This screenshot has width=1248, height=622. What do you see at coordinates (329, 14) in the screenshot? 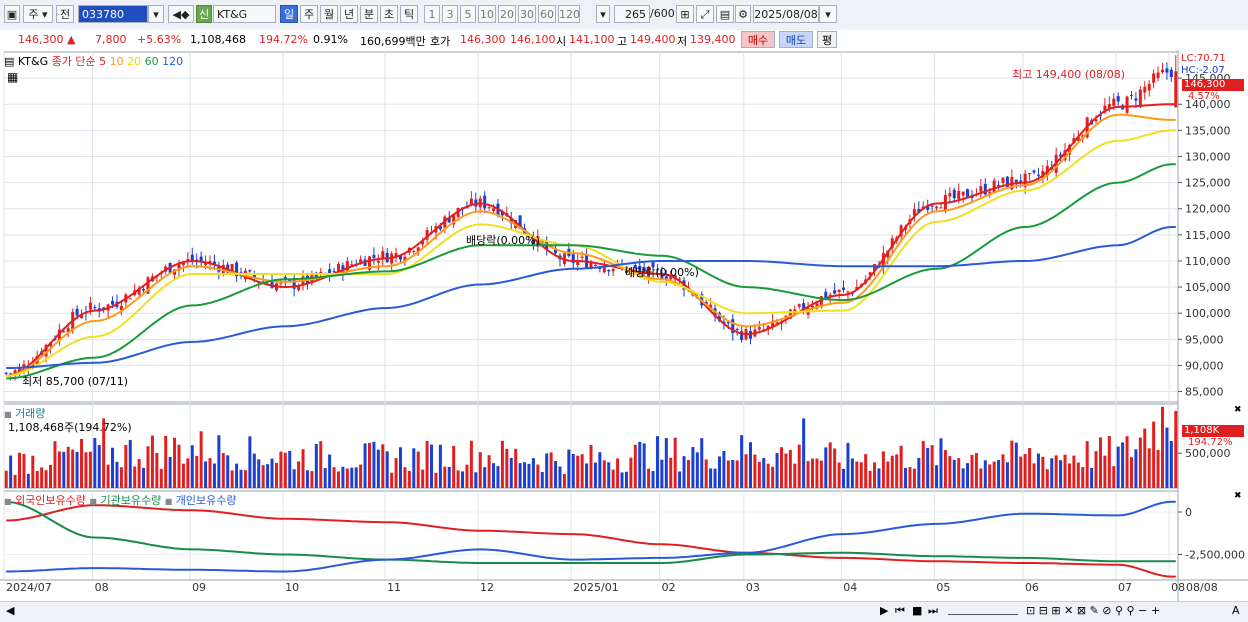
I see `period-button-2: 월` at bounding box center [329, 14].